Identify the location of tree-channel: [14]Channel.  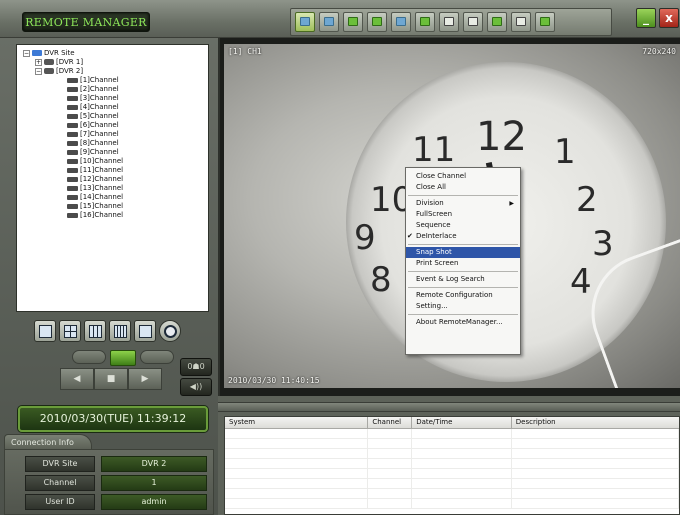
(115, 197).